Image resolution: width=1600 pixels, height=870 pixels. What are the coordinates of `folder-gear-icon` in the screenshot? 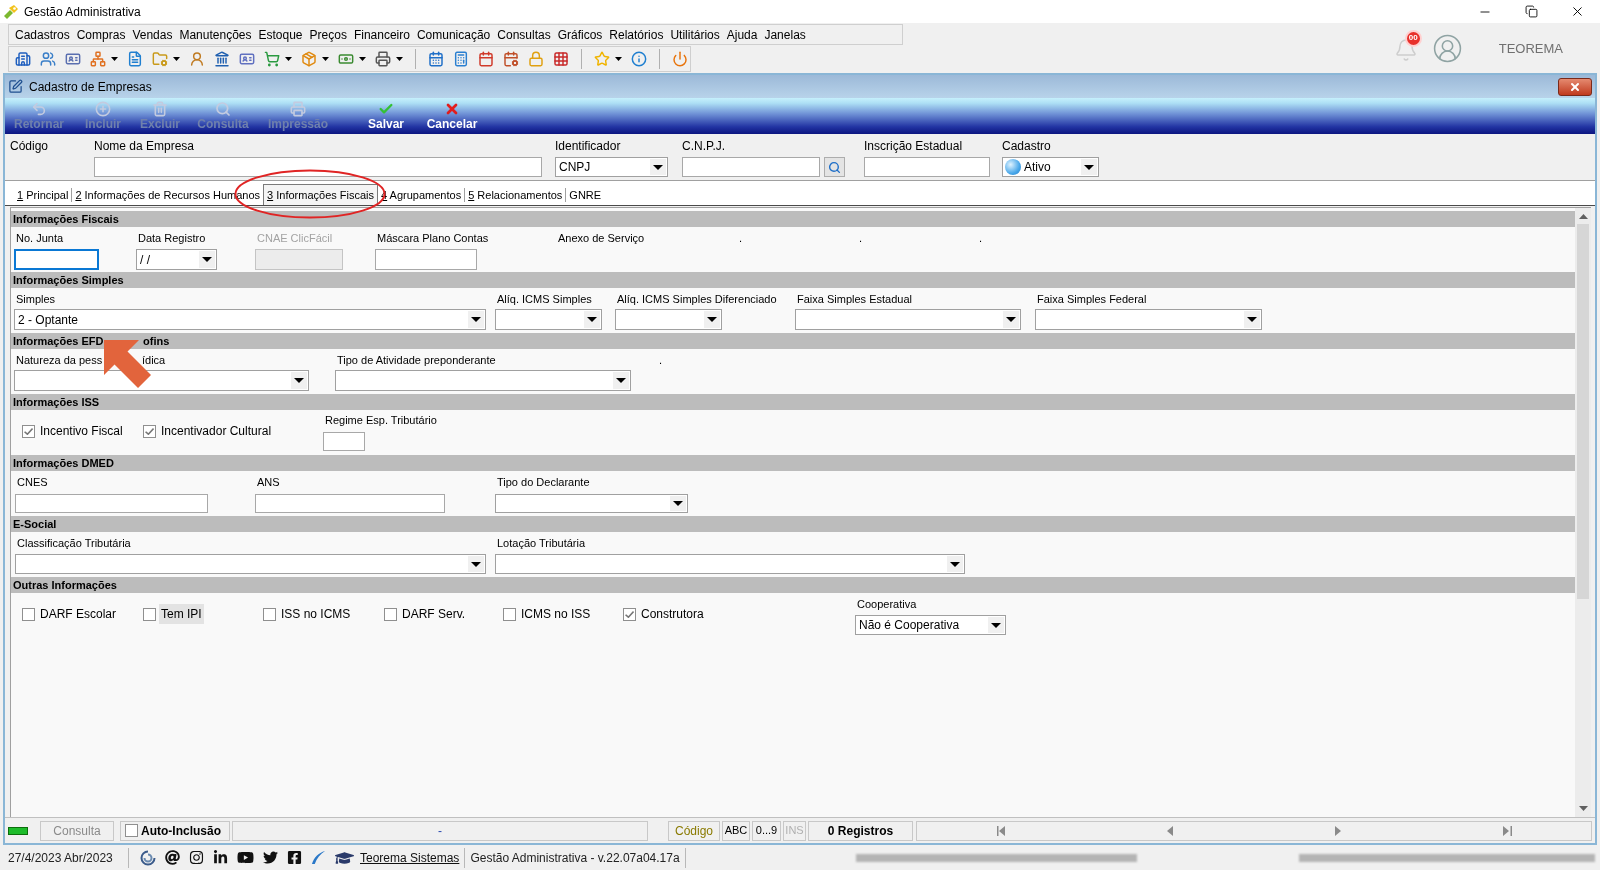 It's located at (160, 59).